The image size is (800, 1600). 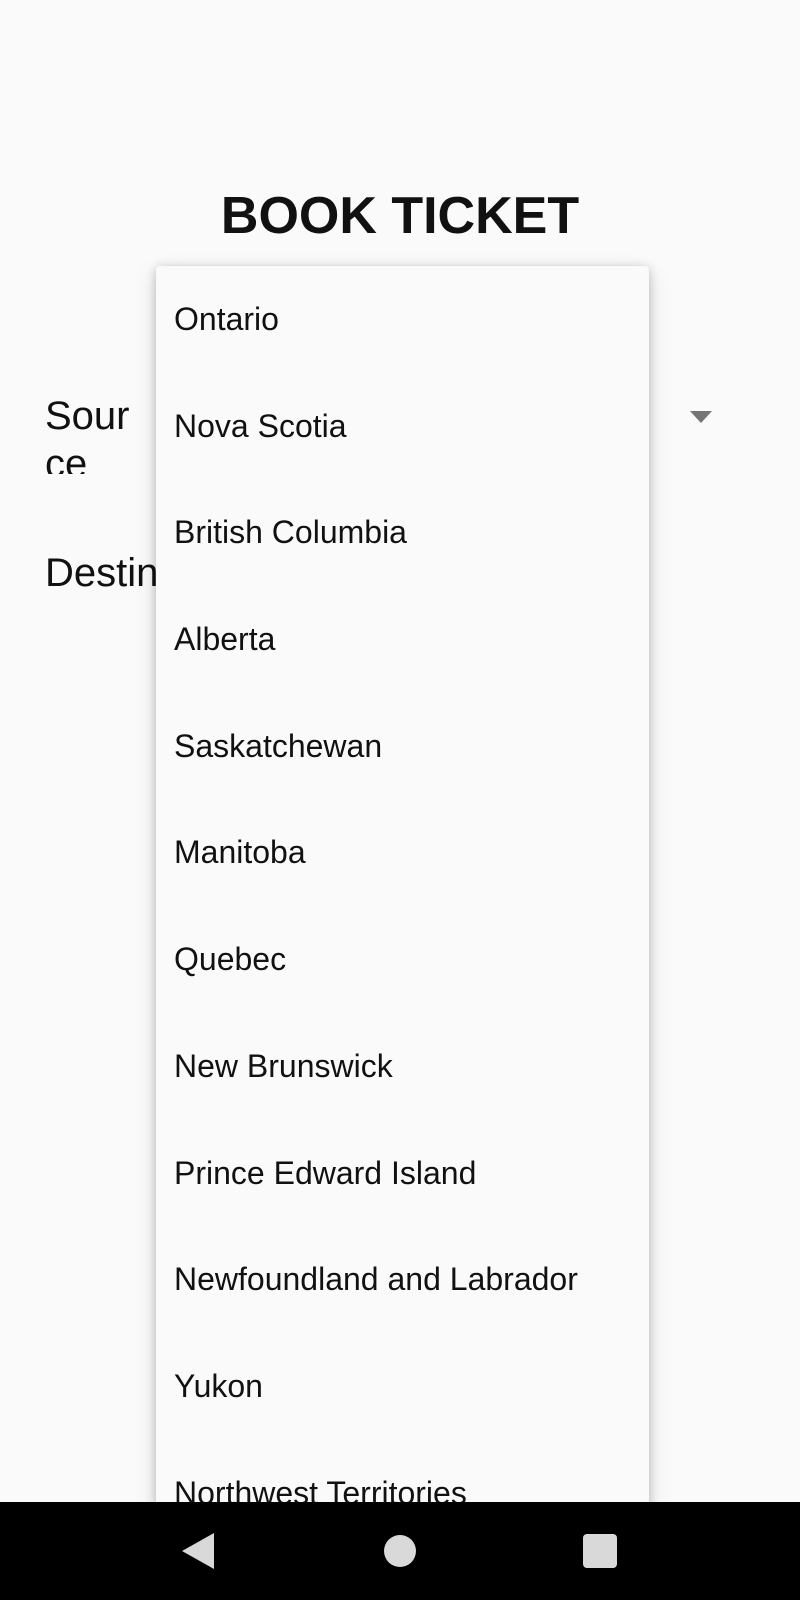 What do you see at coordinates (402, 532) in the screenshot?
I see `dropdown-item: British Columbia` at bounding box center [402, 532].